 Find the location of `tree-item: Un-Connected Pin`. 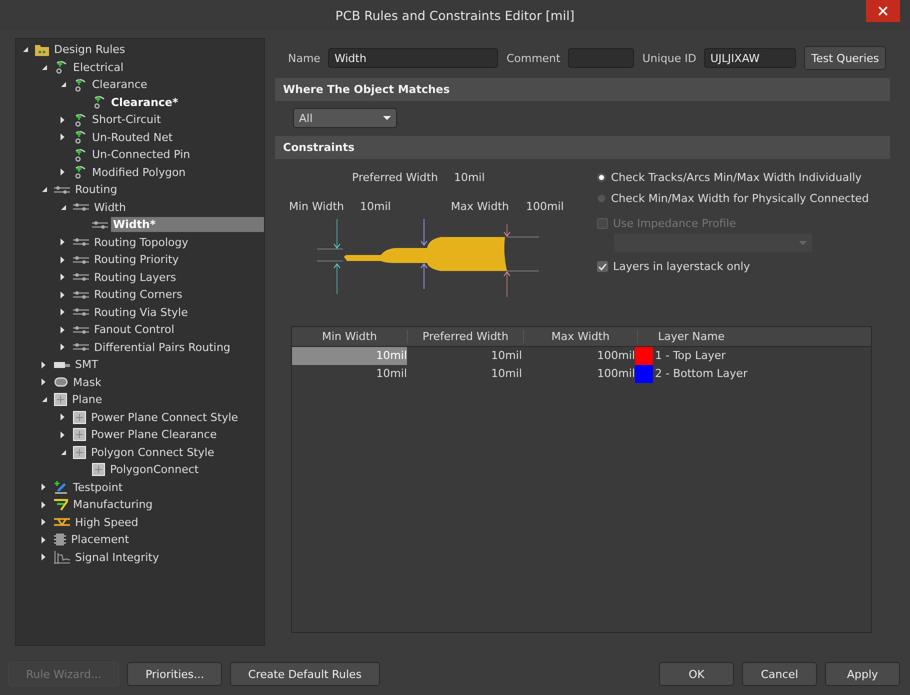

tree-item: Un-Connected Pin is located at coordinates (141, 154).